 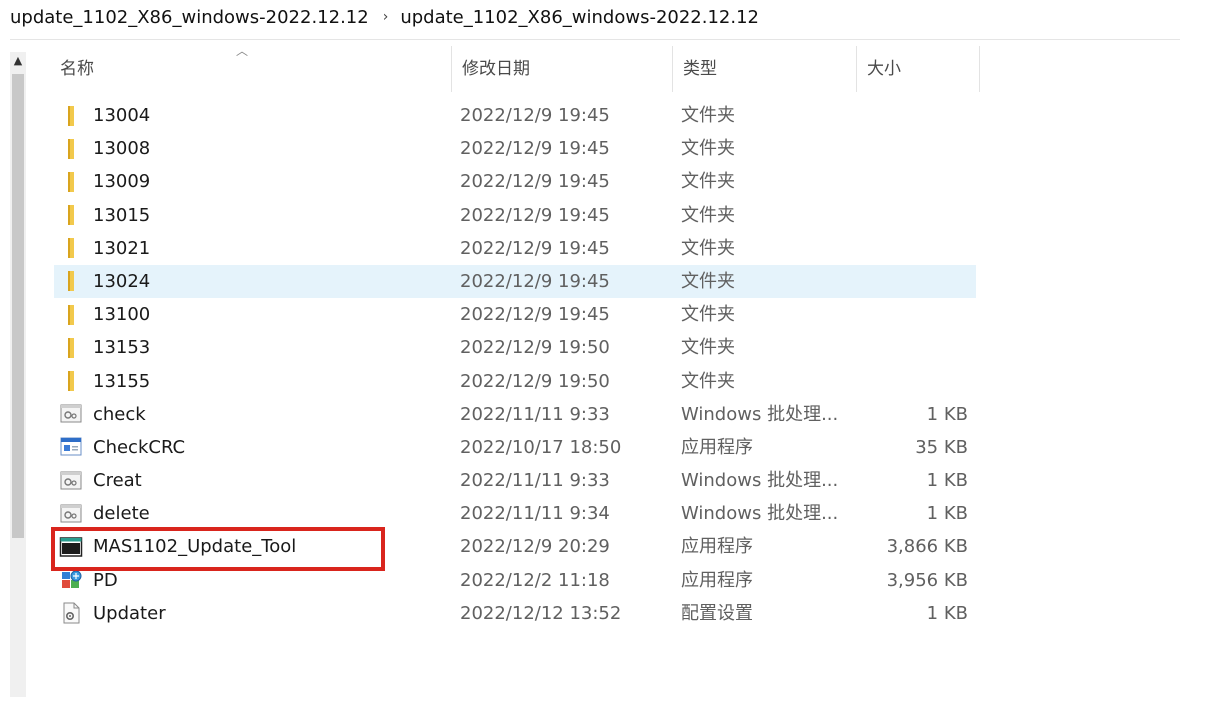 I want to click on column-header-name-label: 名称, so click(x=77, y=69).